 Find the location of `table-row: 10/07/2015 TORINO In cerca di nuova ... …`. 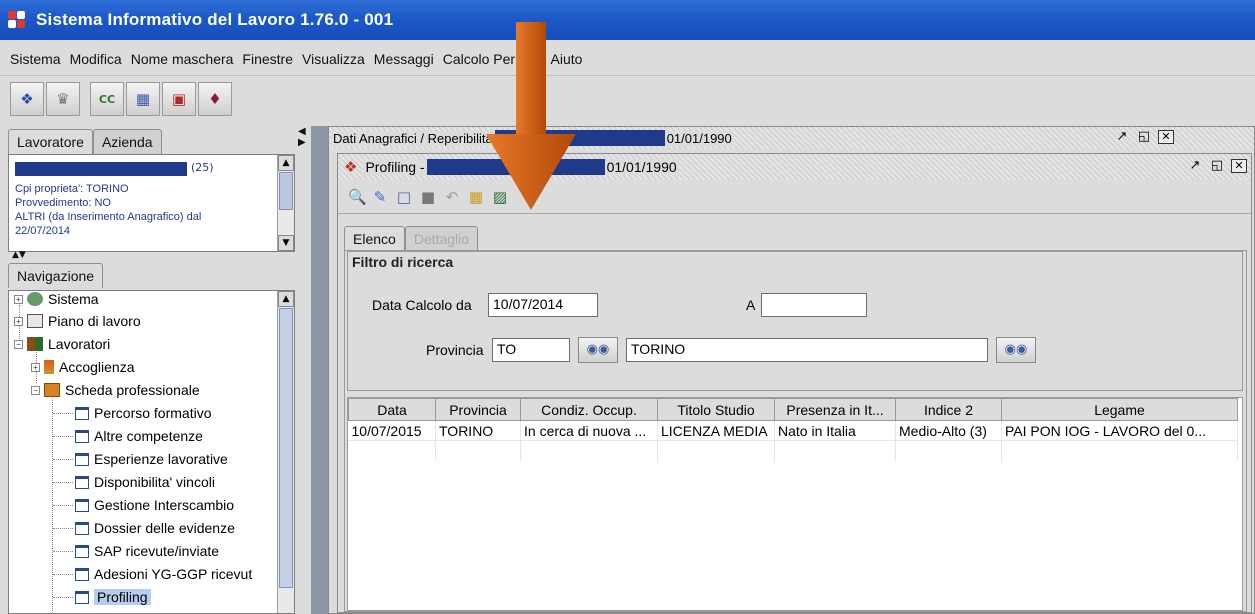

table-row: 10/07/2015 TORINO In cerca di nuova ... … is located at coordinates (793, 430).